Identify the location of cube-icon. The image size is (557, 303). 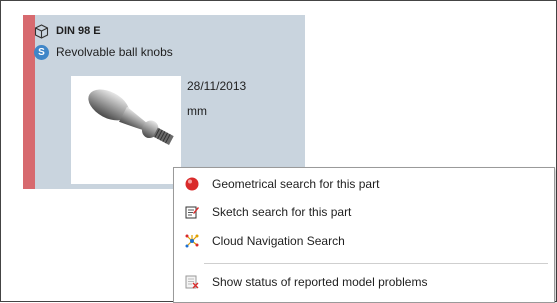
(41, 31).